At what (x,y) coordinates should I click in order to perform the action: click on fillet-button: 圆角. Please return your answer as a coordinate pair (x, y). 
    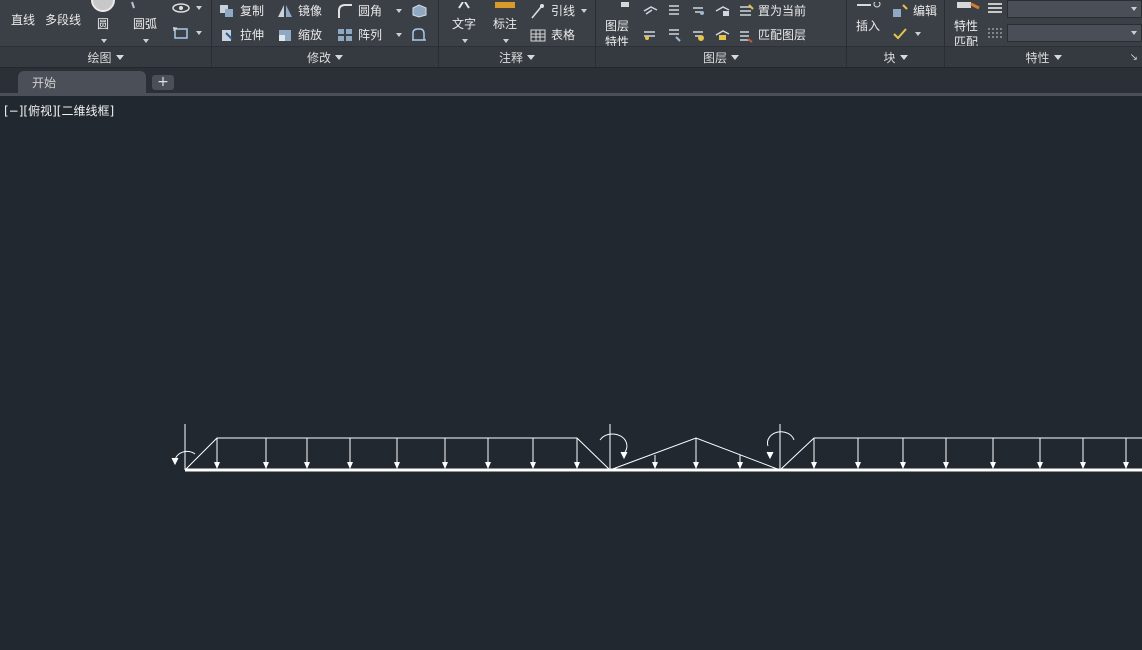
    Looking at the image, I should click on (369, 10).